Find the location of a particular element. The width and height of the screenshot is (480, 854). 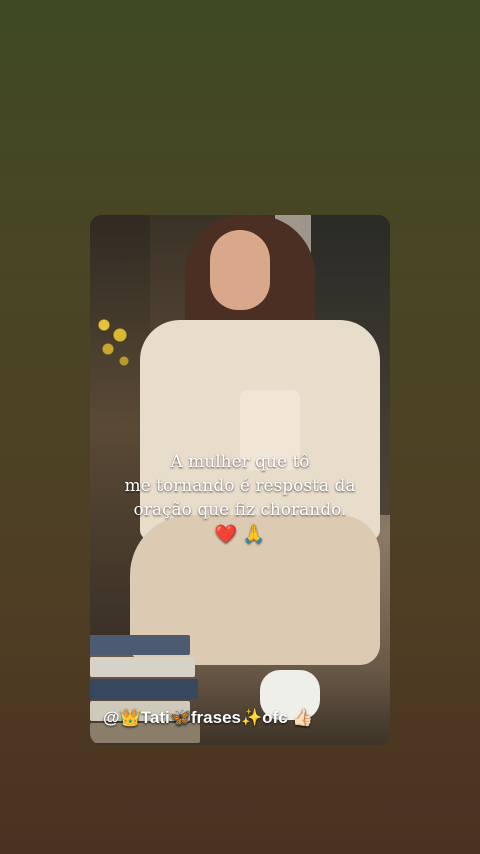

heart-icon: ❤️ is located at coordinates (226, 534).